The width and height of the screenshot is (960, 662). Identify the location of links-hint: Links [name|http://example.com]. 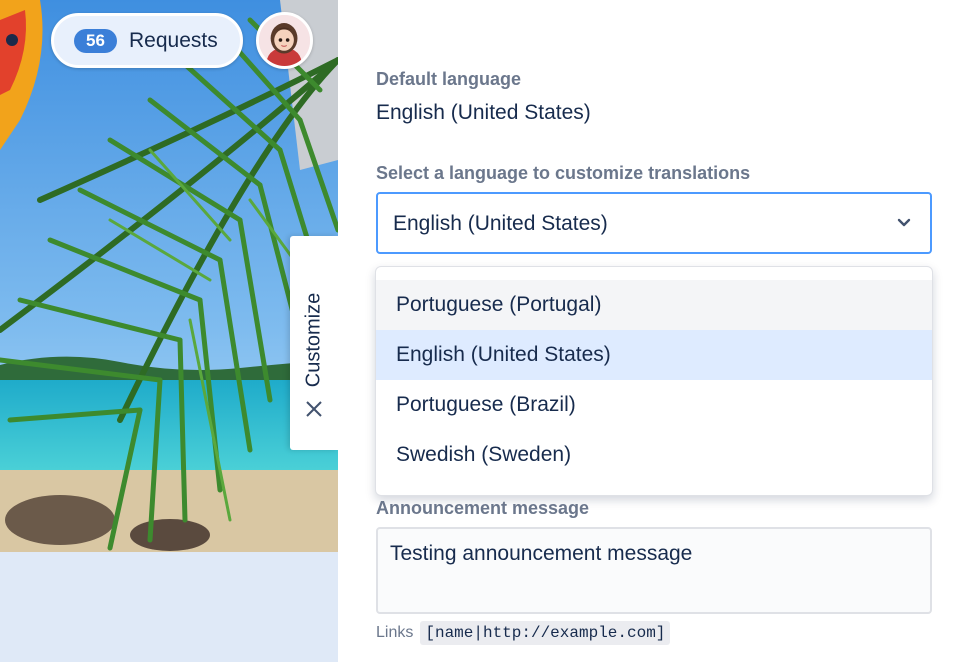
(523, 633).